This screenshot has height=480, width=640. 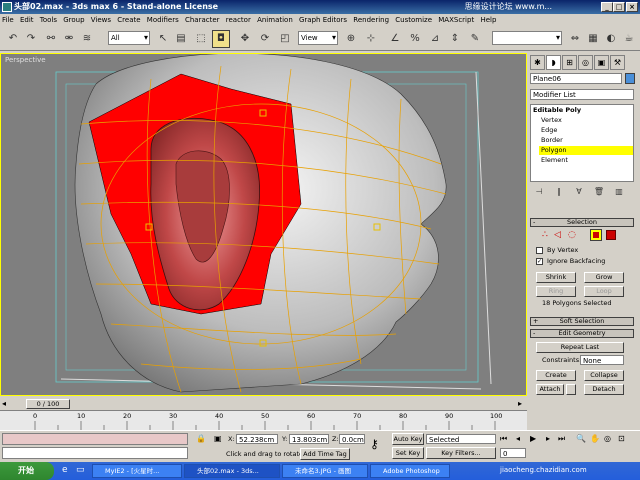 I want to click on play-icon: ▶, so click(x=533, y=438).